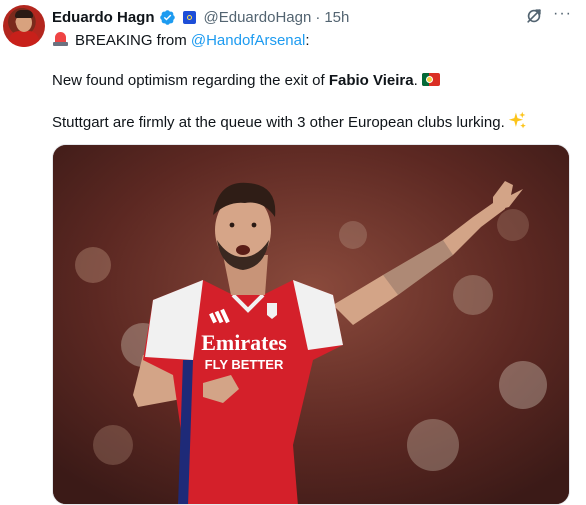  I want to click on portugal-flag-emoji, so click(430, 79).